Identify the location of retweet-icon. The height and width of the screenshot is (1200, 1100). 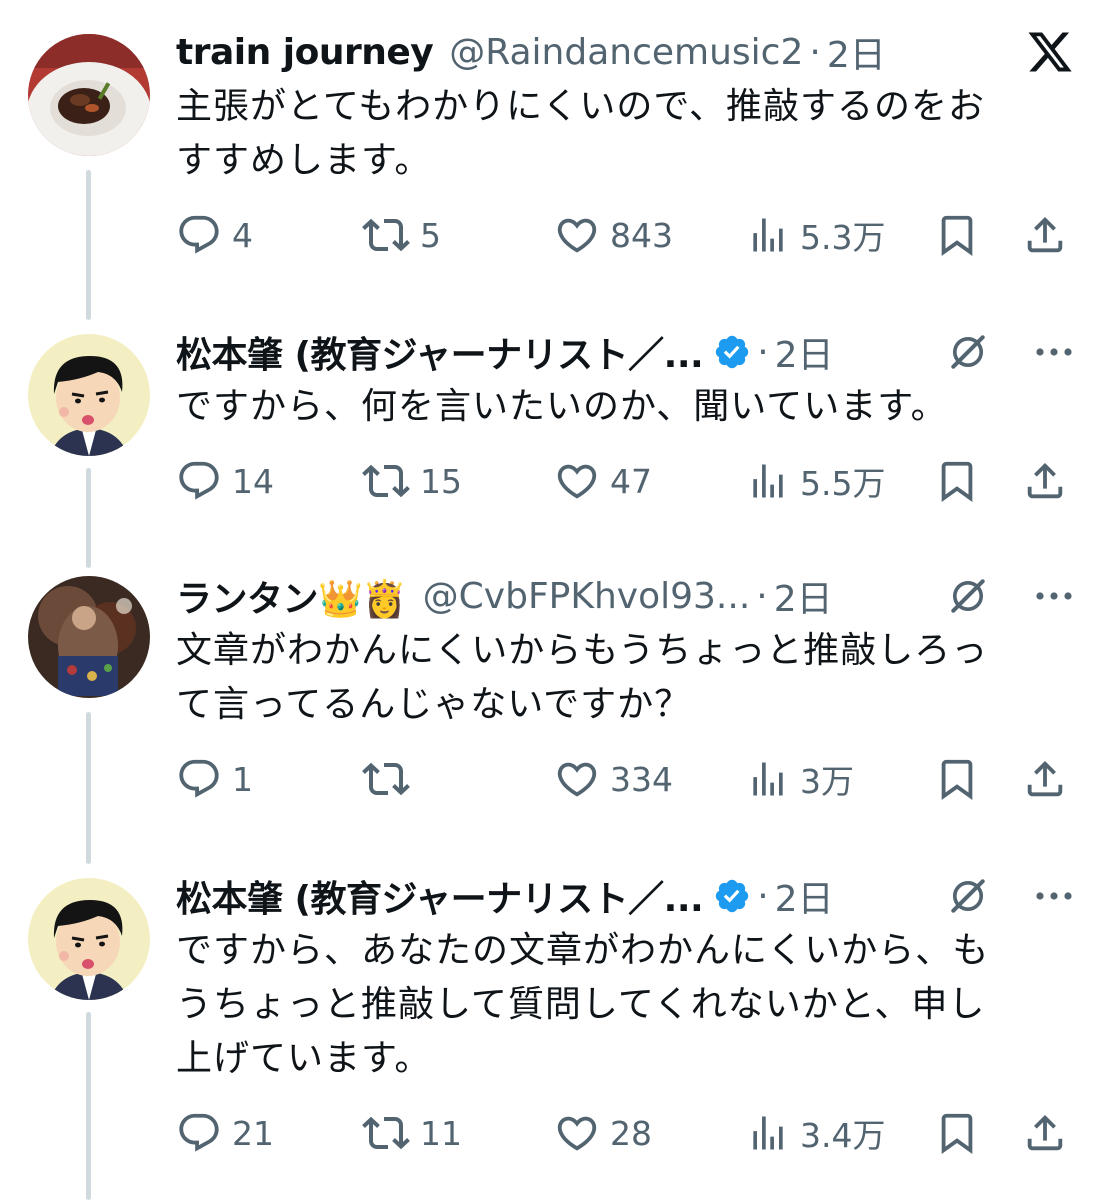
(386, 779).